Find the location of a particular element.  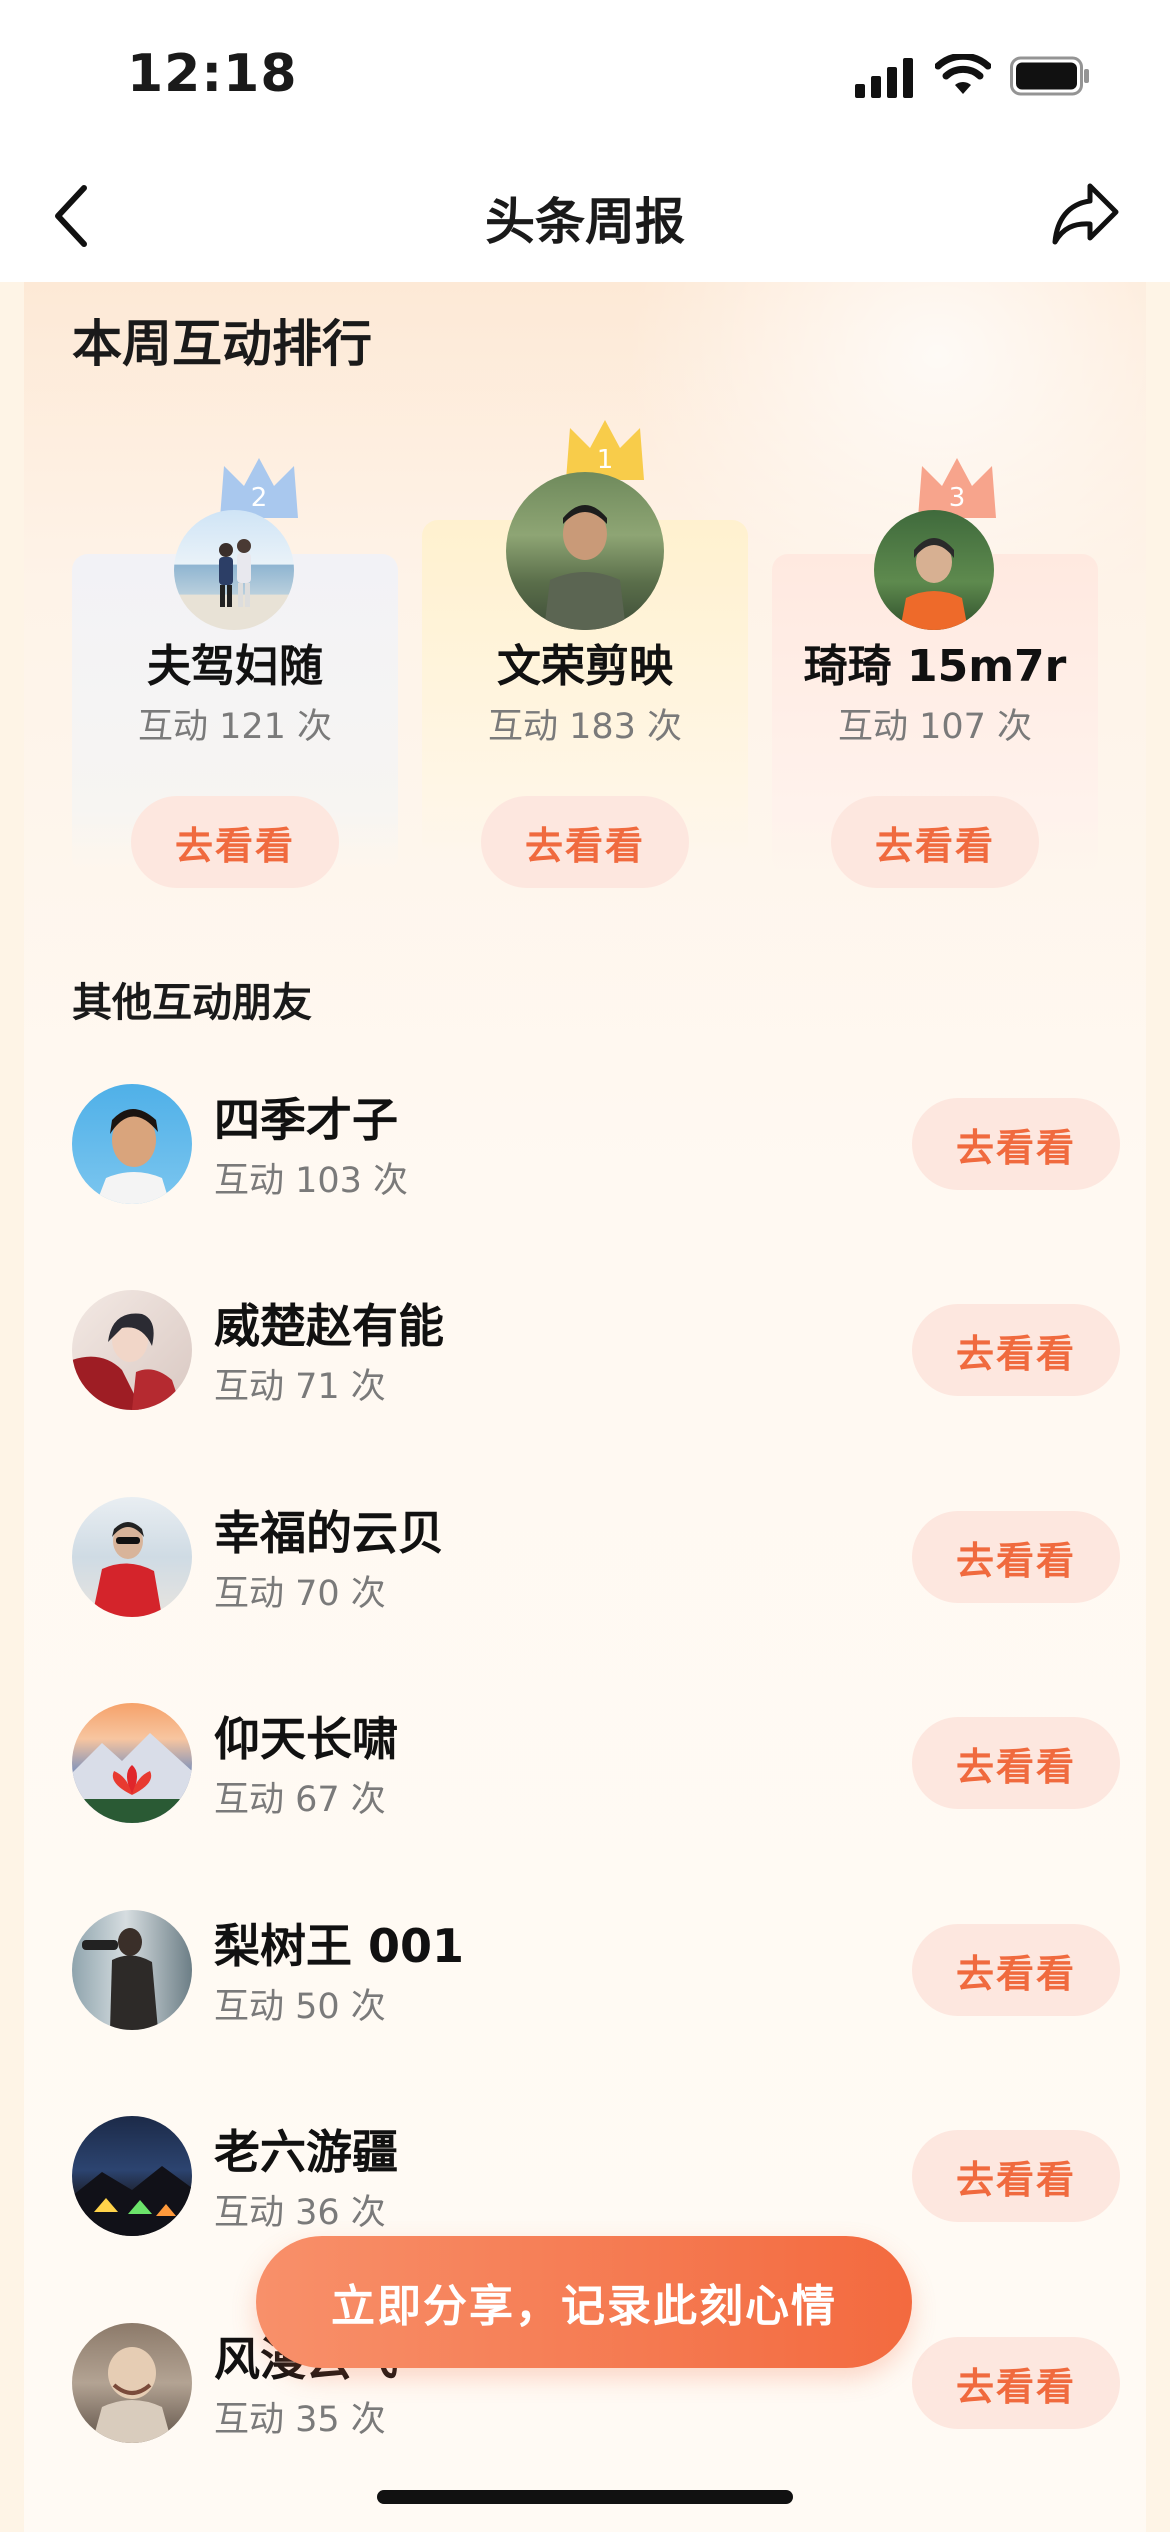

battery-icon is located at coordinates (1049, 76).